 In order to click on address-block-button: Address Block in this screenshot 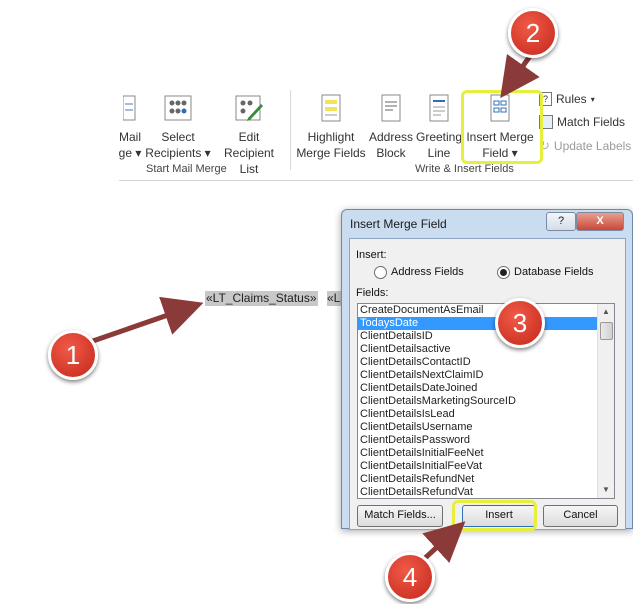, I will do `click(391, 127)`.